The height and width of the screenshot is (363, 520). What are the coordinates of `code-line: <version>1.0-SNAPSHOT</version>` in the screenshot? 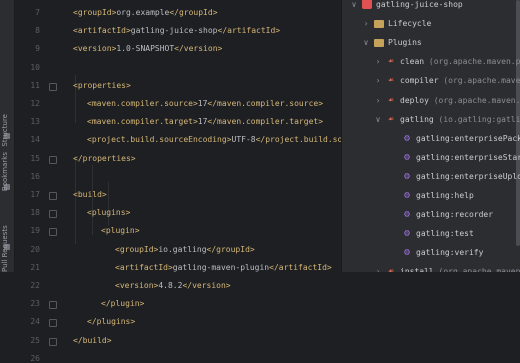 It's located at (147, 48).